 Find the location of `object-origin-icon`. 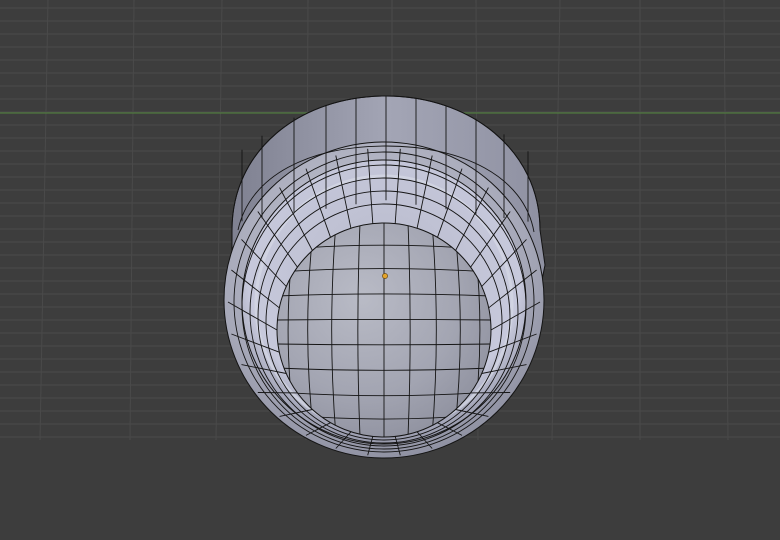

object-origin-icon is located at coordinates (385, 276).